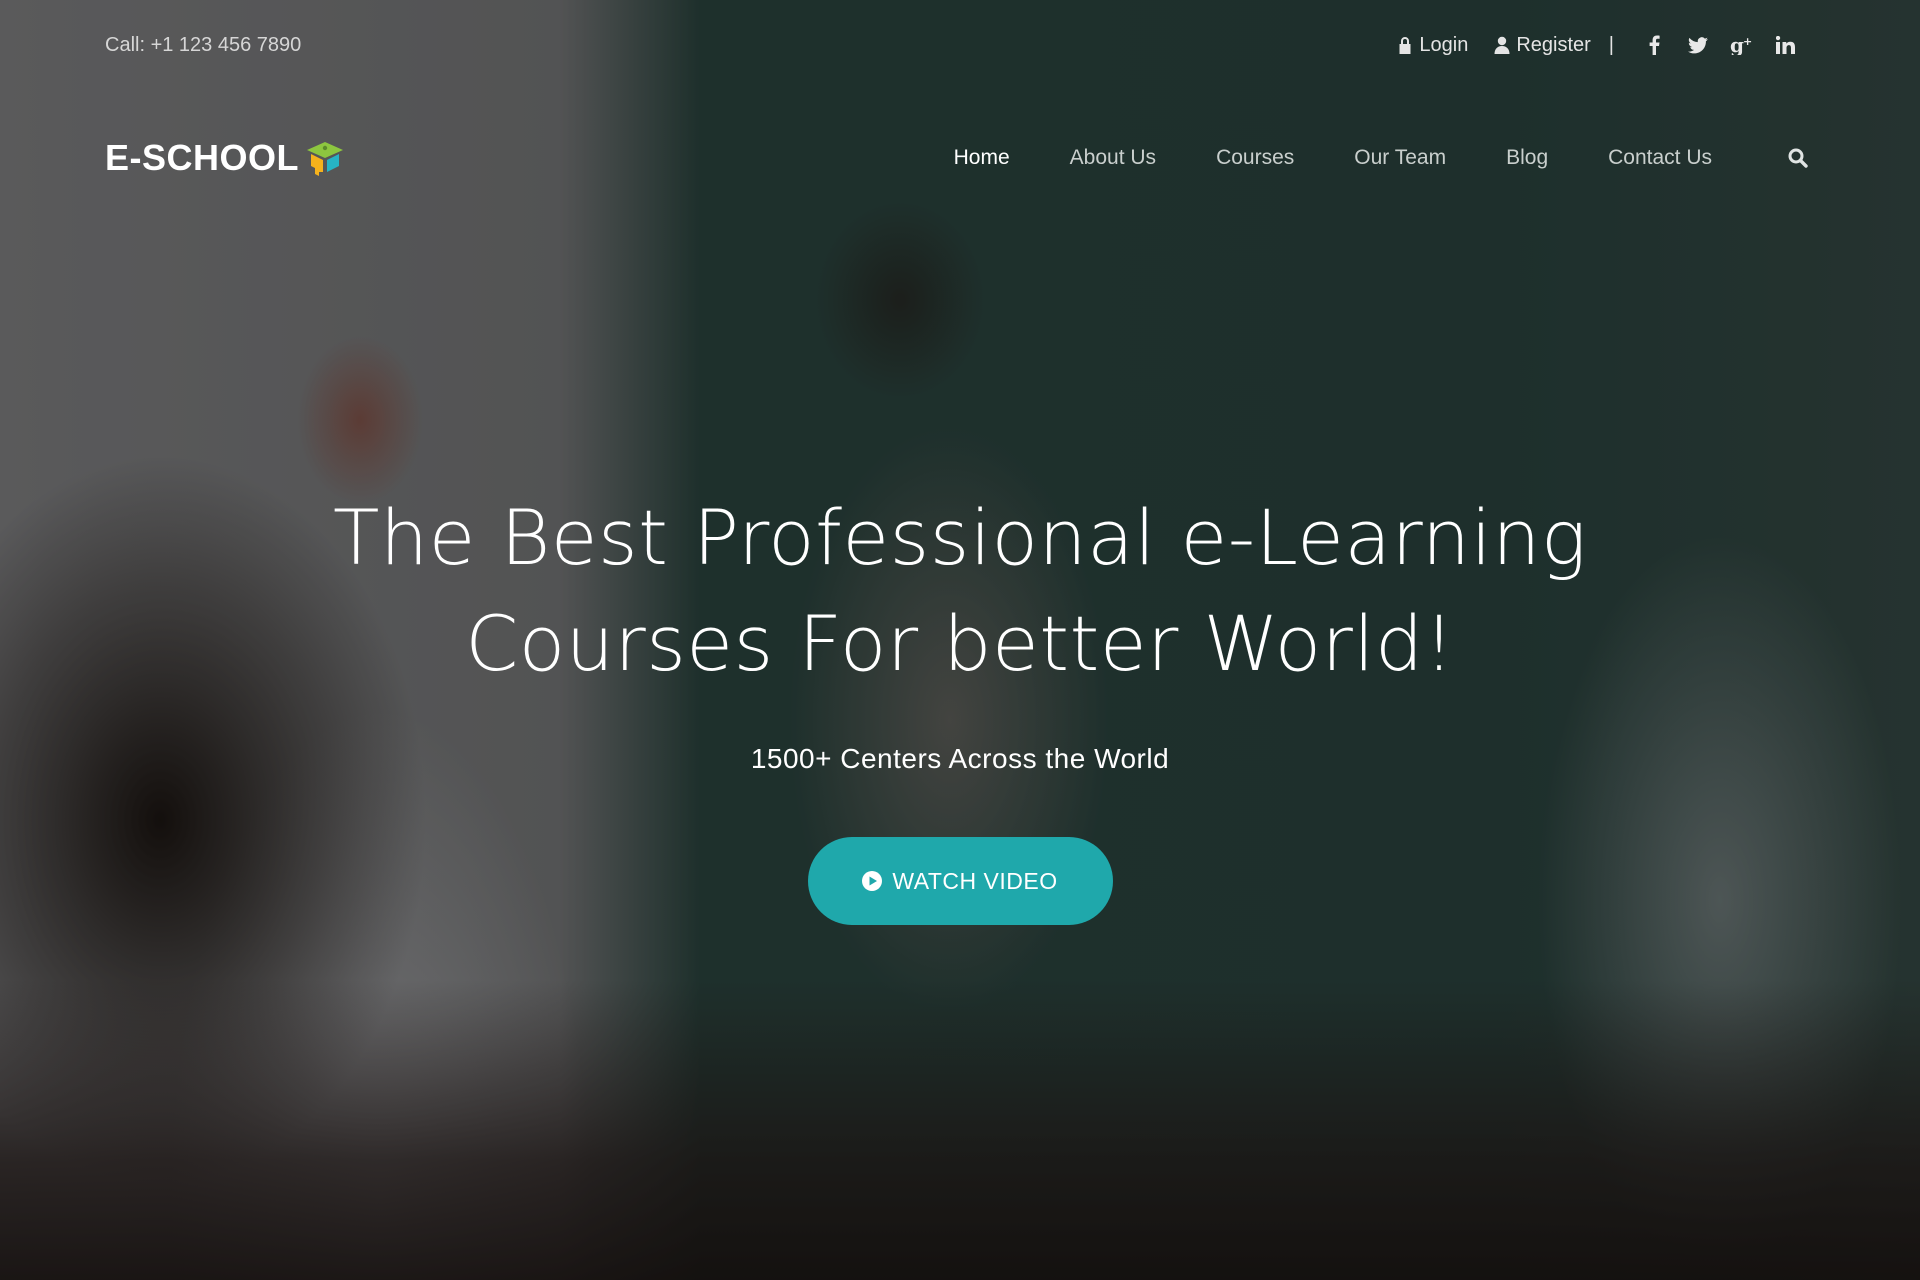 The height and width of the screenshot is (1280, 1920). I want to click on nav-item-courses: Courses, so click(1255, 158).